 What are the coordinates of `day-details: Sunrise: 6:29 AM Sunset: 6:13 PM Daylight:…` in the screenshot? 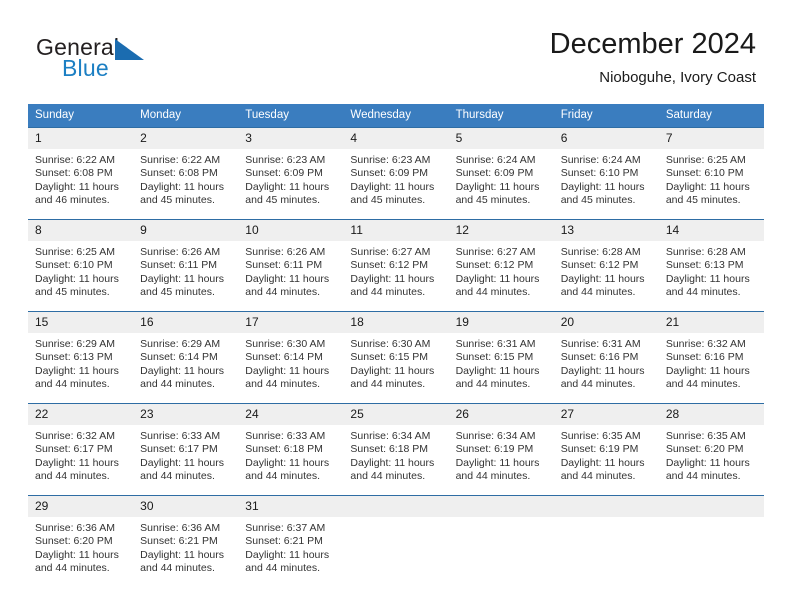 It's located at (80, 368).